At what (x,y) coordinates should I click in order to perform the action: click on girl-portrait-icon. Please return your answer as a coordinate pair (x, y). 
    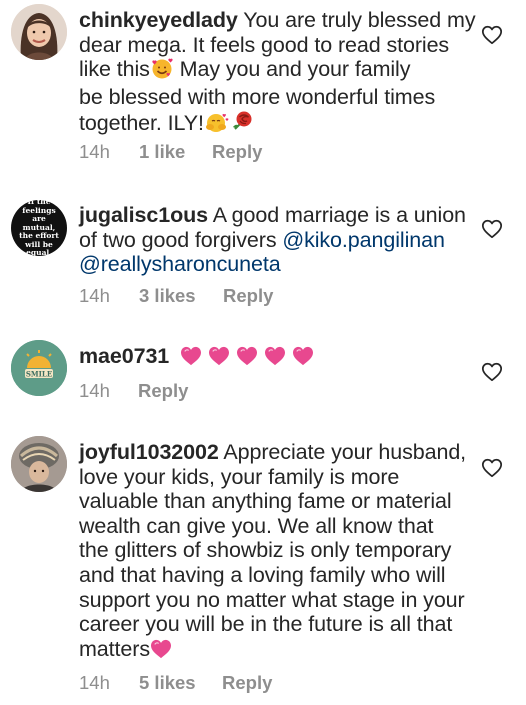
    Looking at the image, I should click on (39, 32).